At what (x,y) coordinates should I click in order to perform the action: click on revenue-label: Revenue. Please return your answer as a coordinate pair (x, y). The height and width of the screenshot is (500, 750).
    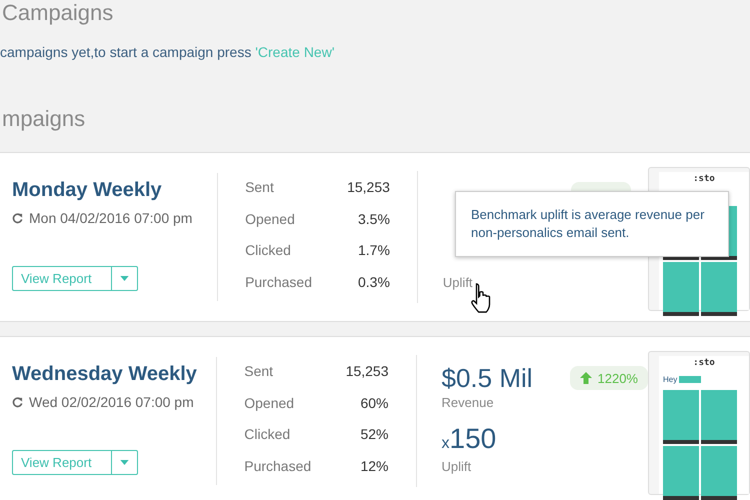
    Looking at the image, I should click on (468, 403).